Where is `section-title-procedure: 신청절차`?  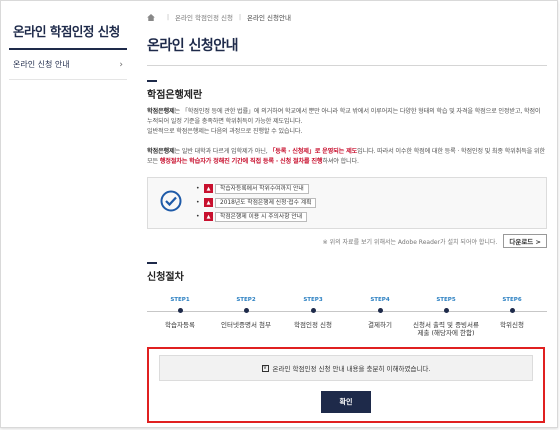
section-title-procedure: 신청절차 is located at coordinates (165, 277).